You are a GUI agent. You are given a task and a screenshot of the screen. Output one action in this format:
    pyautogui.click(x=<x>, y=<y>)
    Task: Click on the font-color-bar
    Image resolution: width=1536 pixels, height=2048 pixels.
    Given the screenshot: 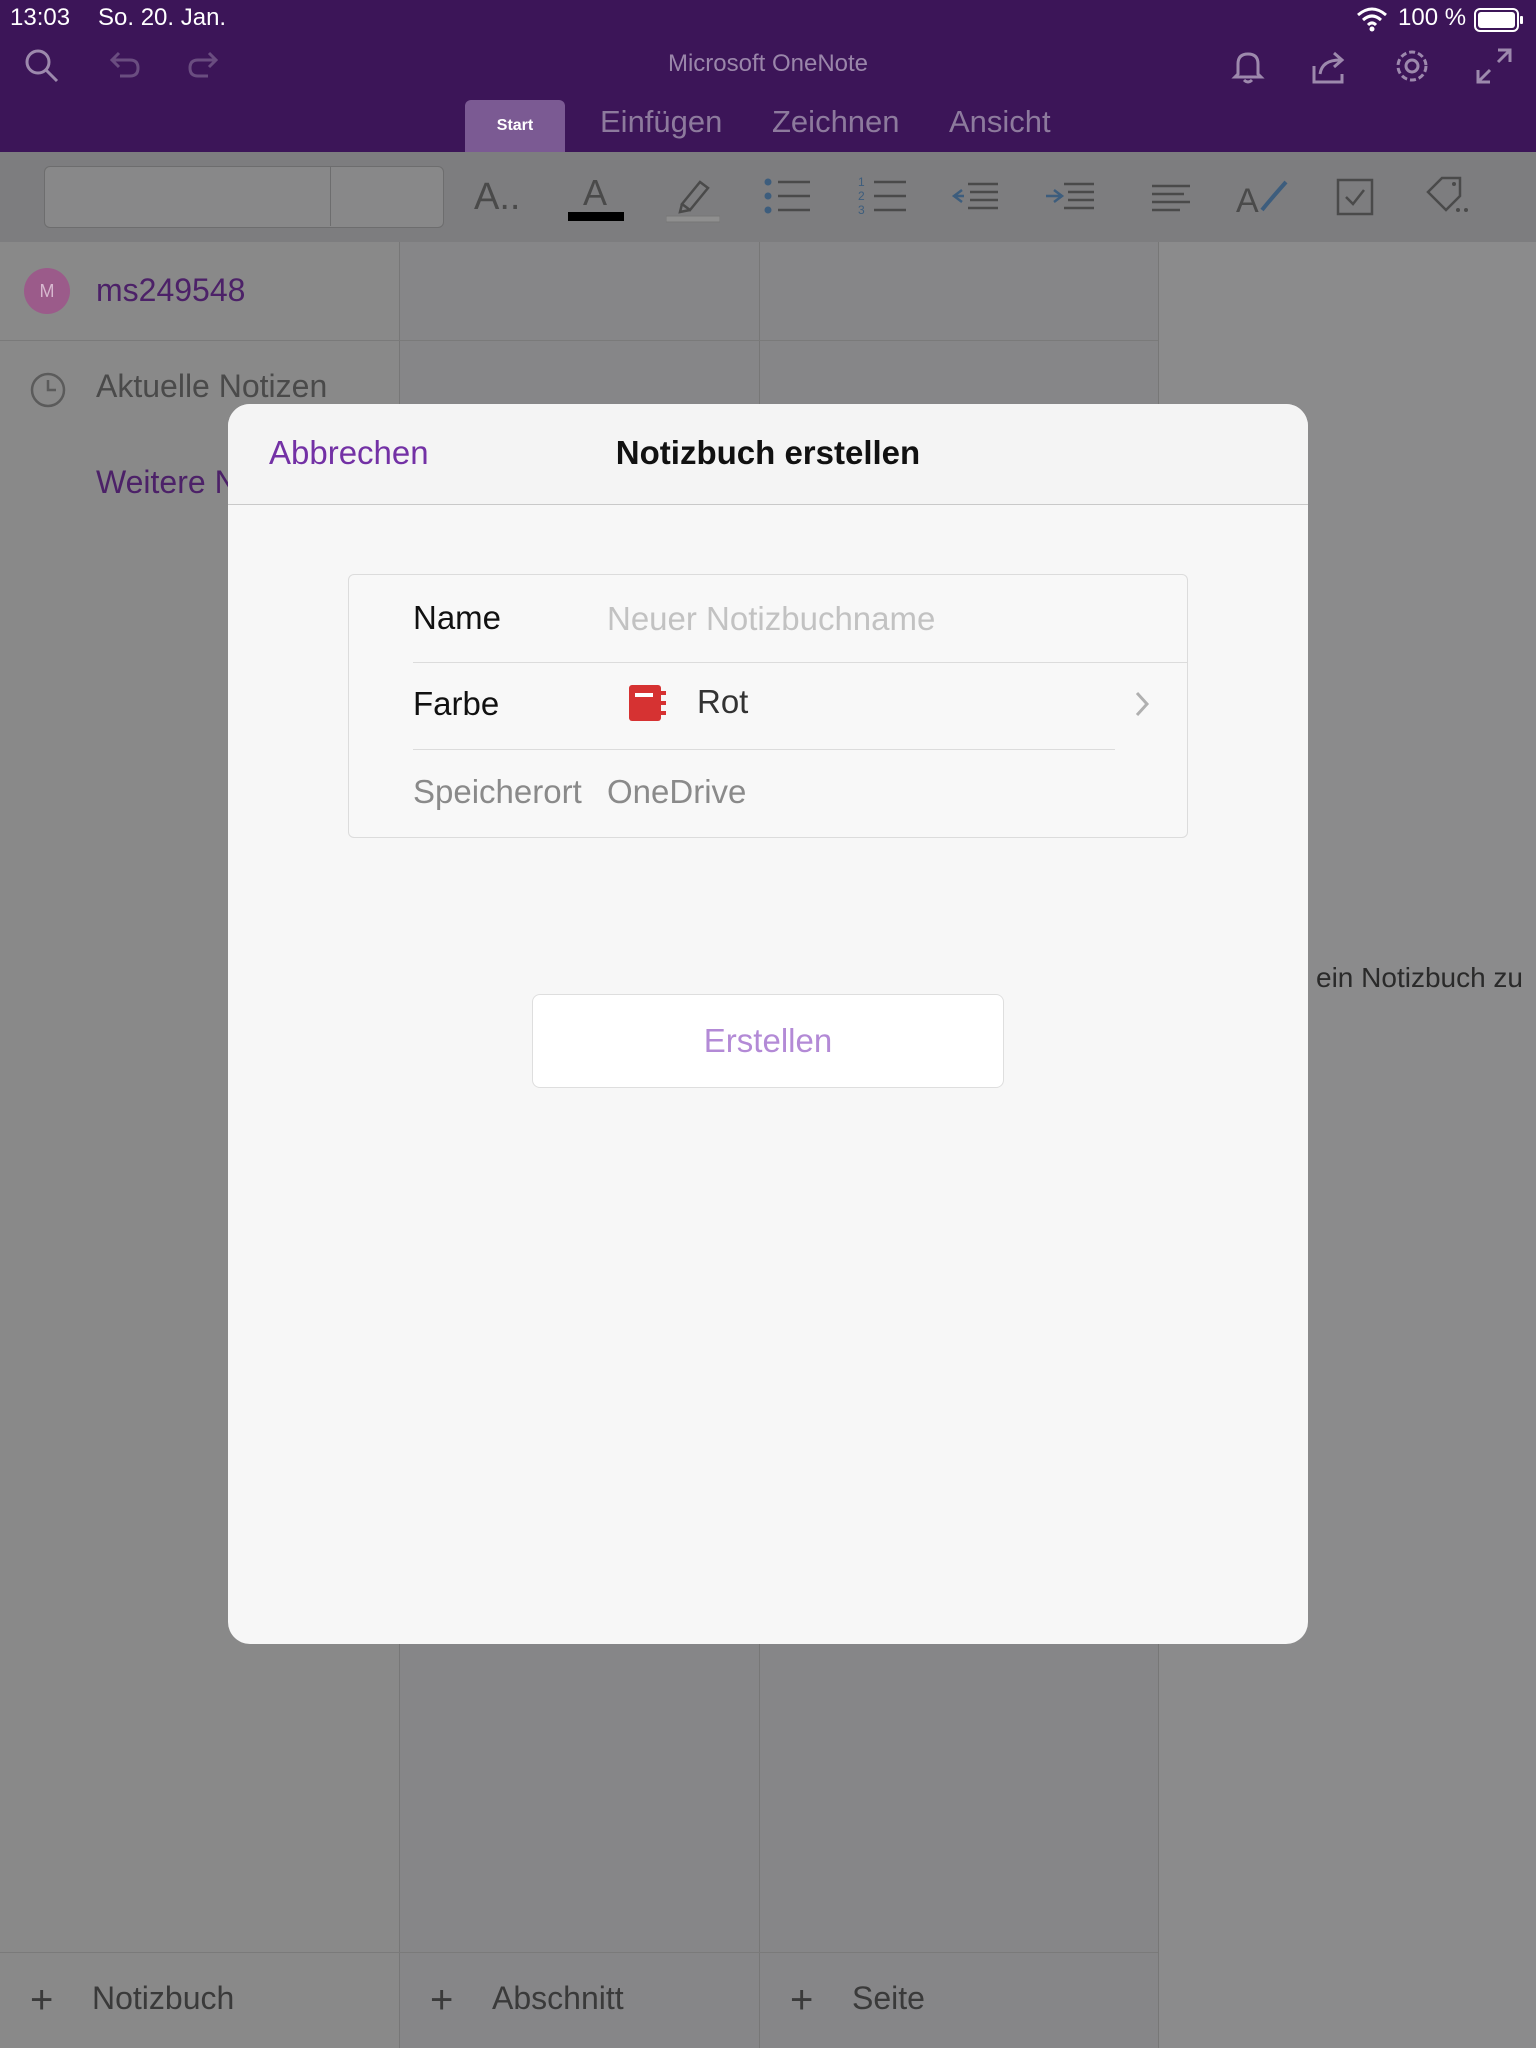 What is the action you would take?
    pyautogui.click(x=596, y=216)
    